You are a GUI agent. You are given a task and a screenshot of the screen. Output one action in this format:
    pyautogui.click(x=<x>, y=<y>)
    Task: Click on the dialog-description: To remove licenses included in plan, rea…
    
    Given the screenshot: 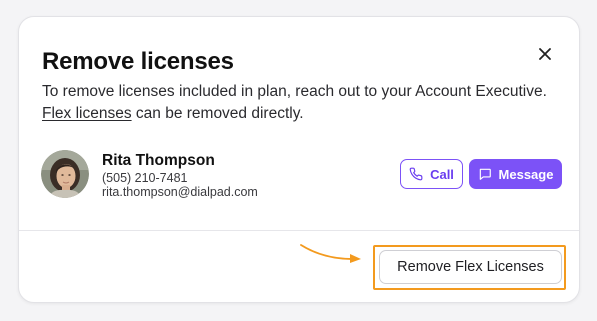 What is the action you would take?
    pyautogui.click(x=307, y=103)
    